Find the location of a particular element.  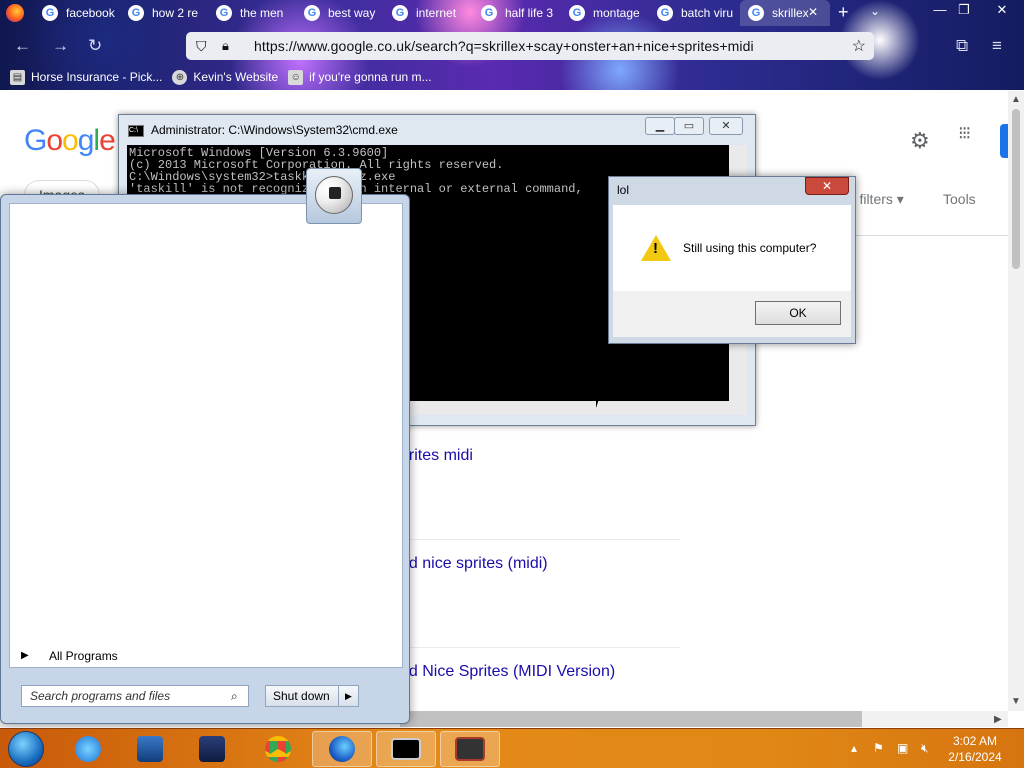

search-icon: ⌕ is located at coordinates (234, 696).